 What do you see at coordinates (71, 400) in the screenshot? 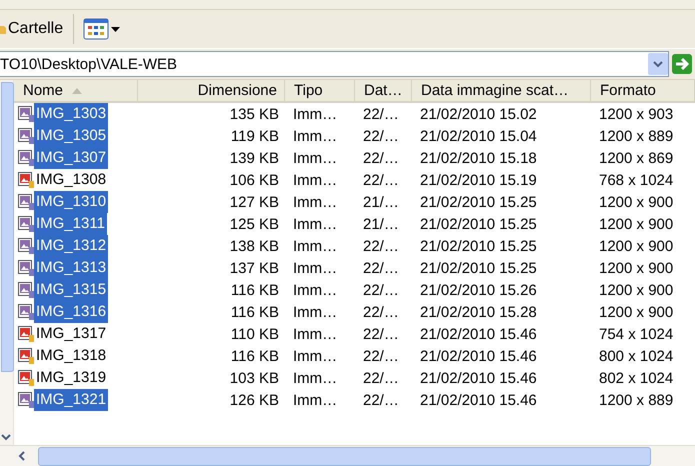
I see `file-name: IMG_1321` at bounding box center [71, 400].